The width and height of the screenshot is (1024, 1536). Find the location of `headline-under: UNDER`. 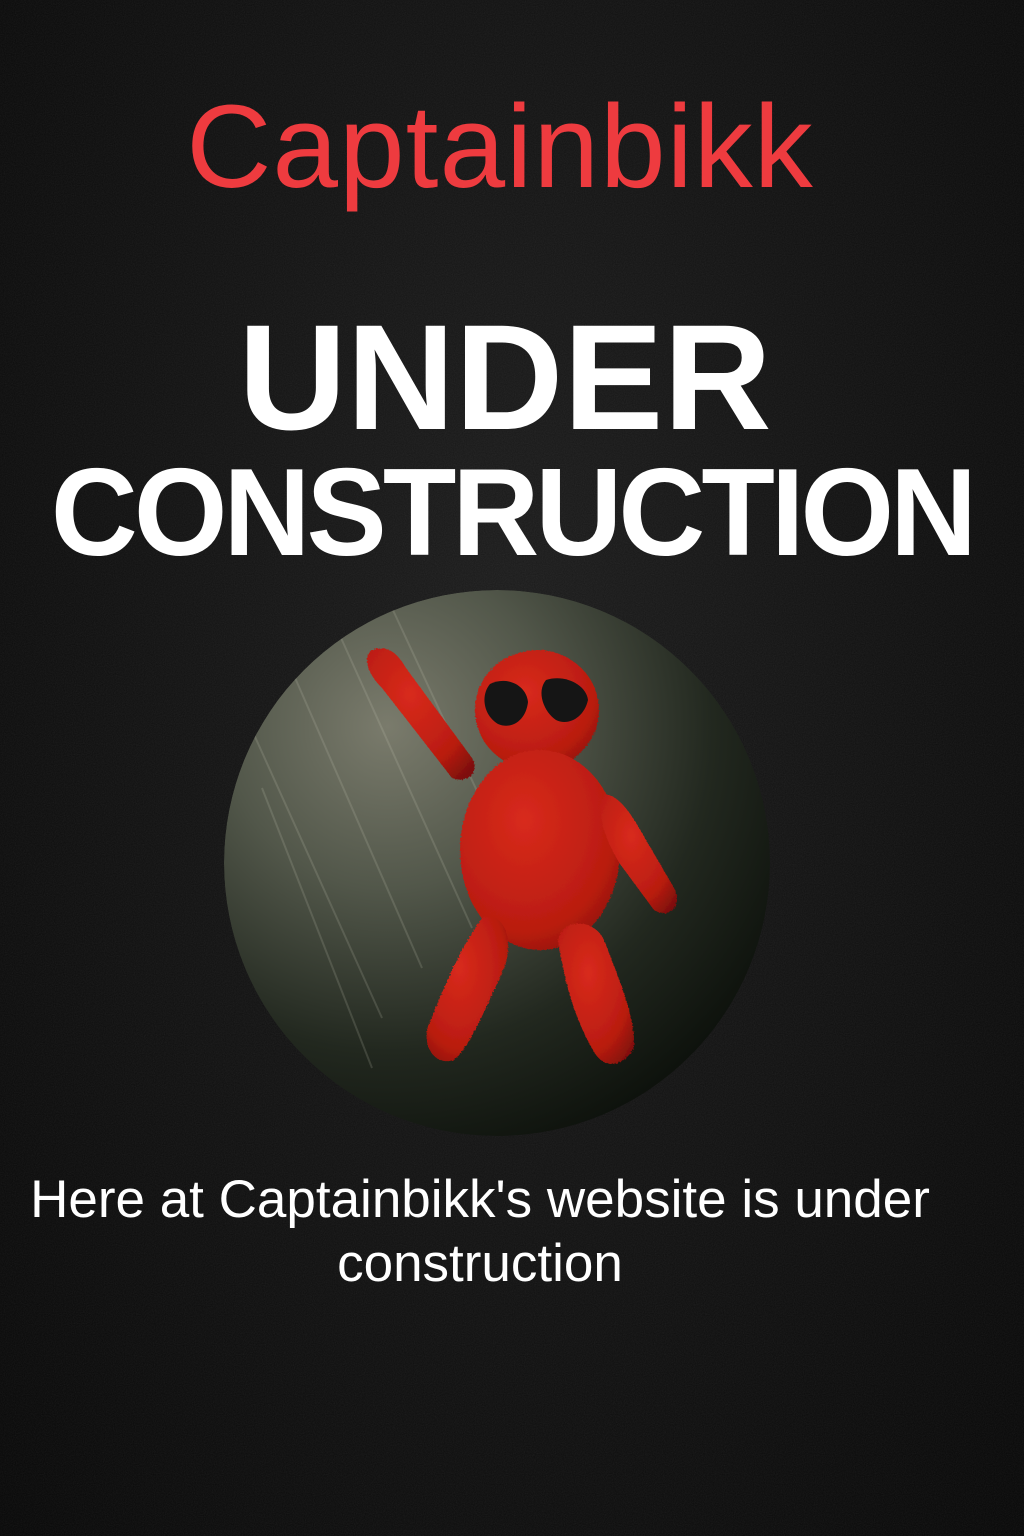

headline-under: UNDER is located at coordinates (505, 377).